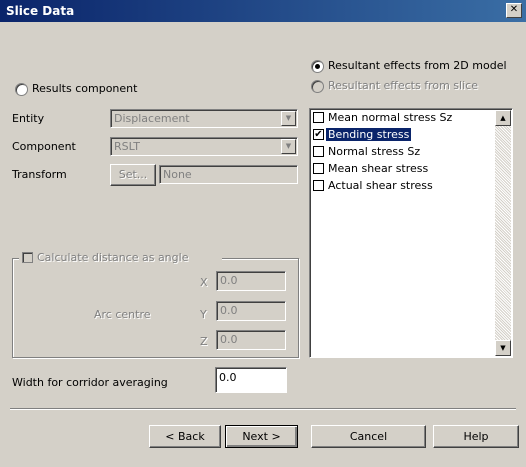 The height and width of the screenshot is (467, 526). What do you see at coordinates (369, 134) in the screenshot?
I see `list-item-label: Bending stress` at bounding box center [369, 134].